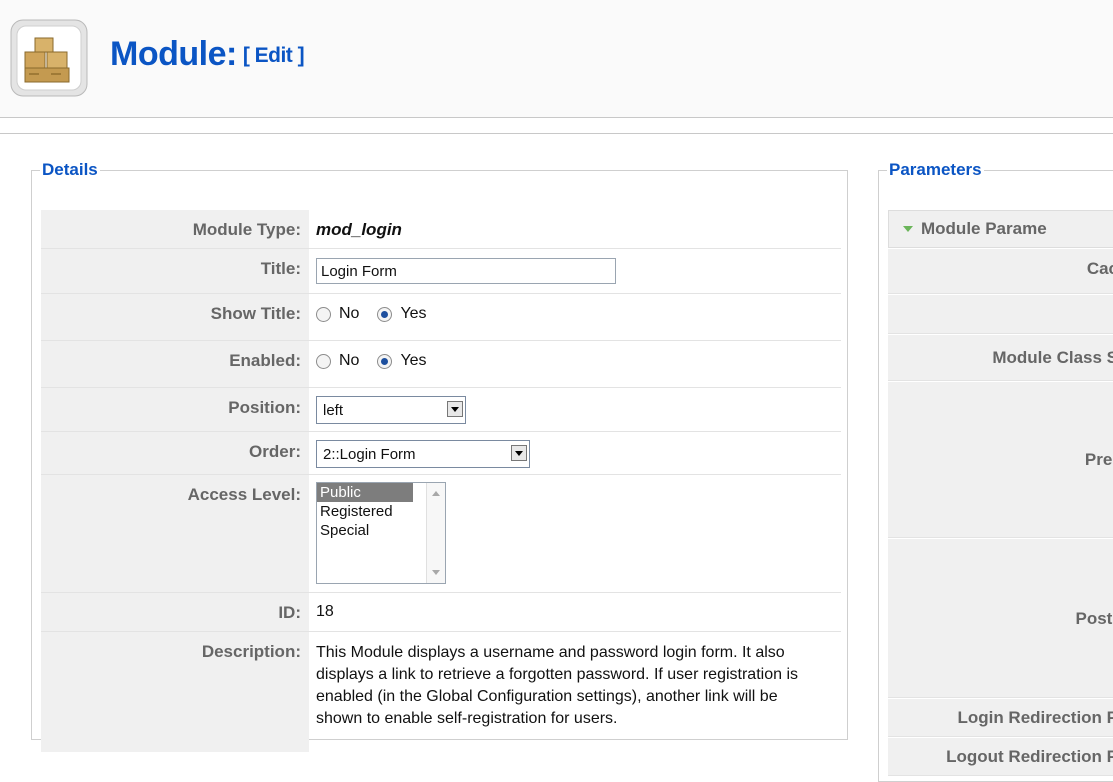 This screenshot has height=782, width=1113. Describe the element at coordinates (49, 58) in the screenshot. I see `module-box-icon` at that location.